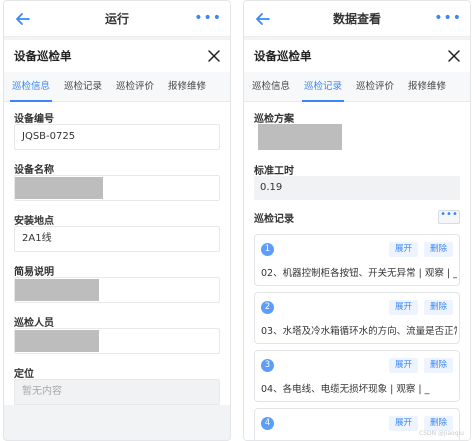  I want to click on page-title: 数据查看, so click(356, 19).